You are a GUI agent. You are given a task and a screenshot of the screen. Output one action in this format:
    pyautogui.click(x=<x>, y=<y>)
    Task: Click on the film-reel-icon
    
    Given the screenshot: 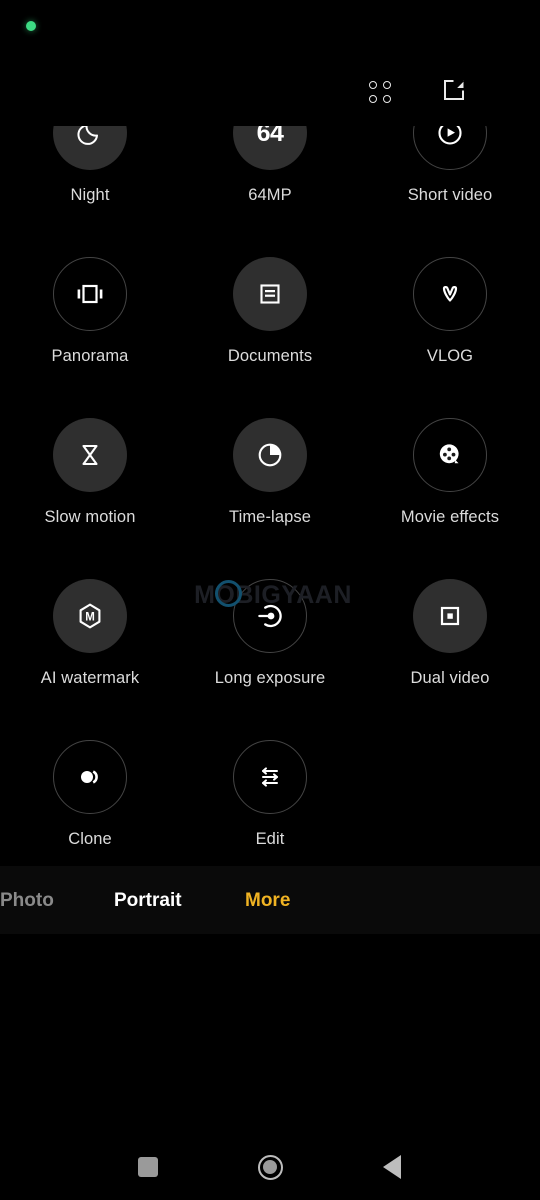 What is the action you would take?
    pyautogui.click(x=450, y=455)
    